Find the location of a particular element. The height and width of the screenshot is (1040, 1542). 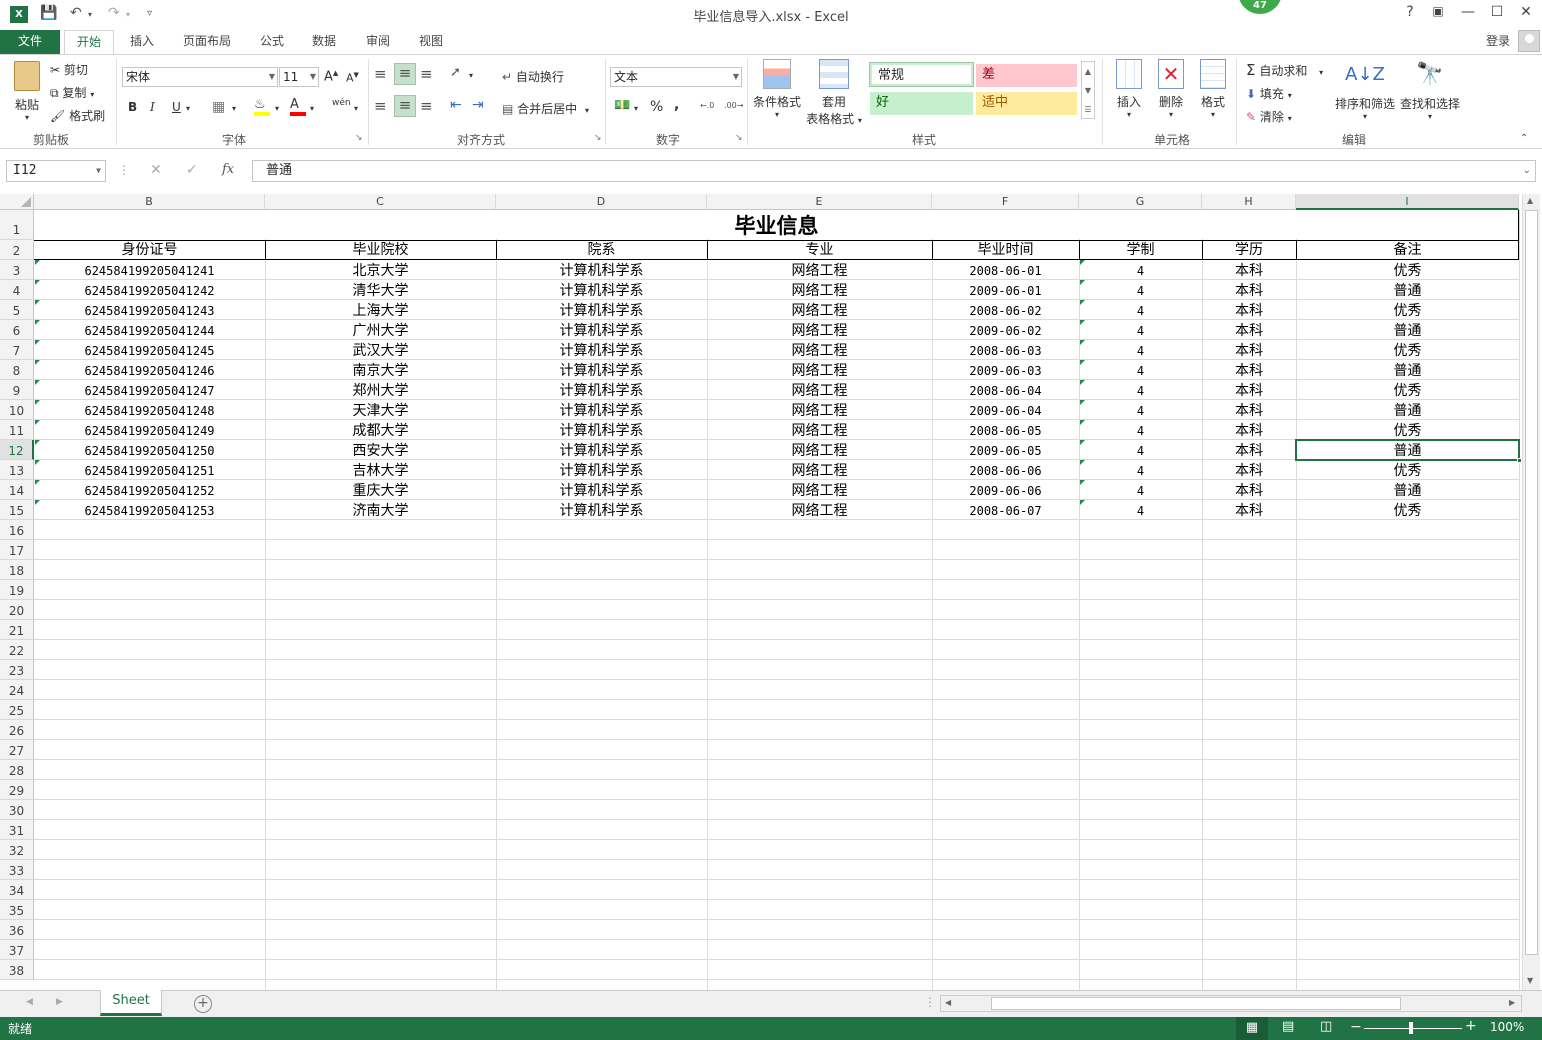

style-neutral: 适中 is located at coordinates (1026, 103).